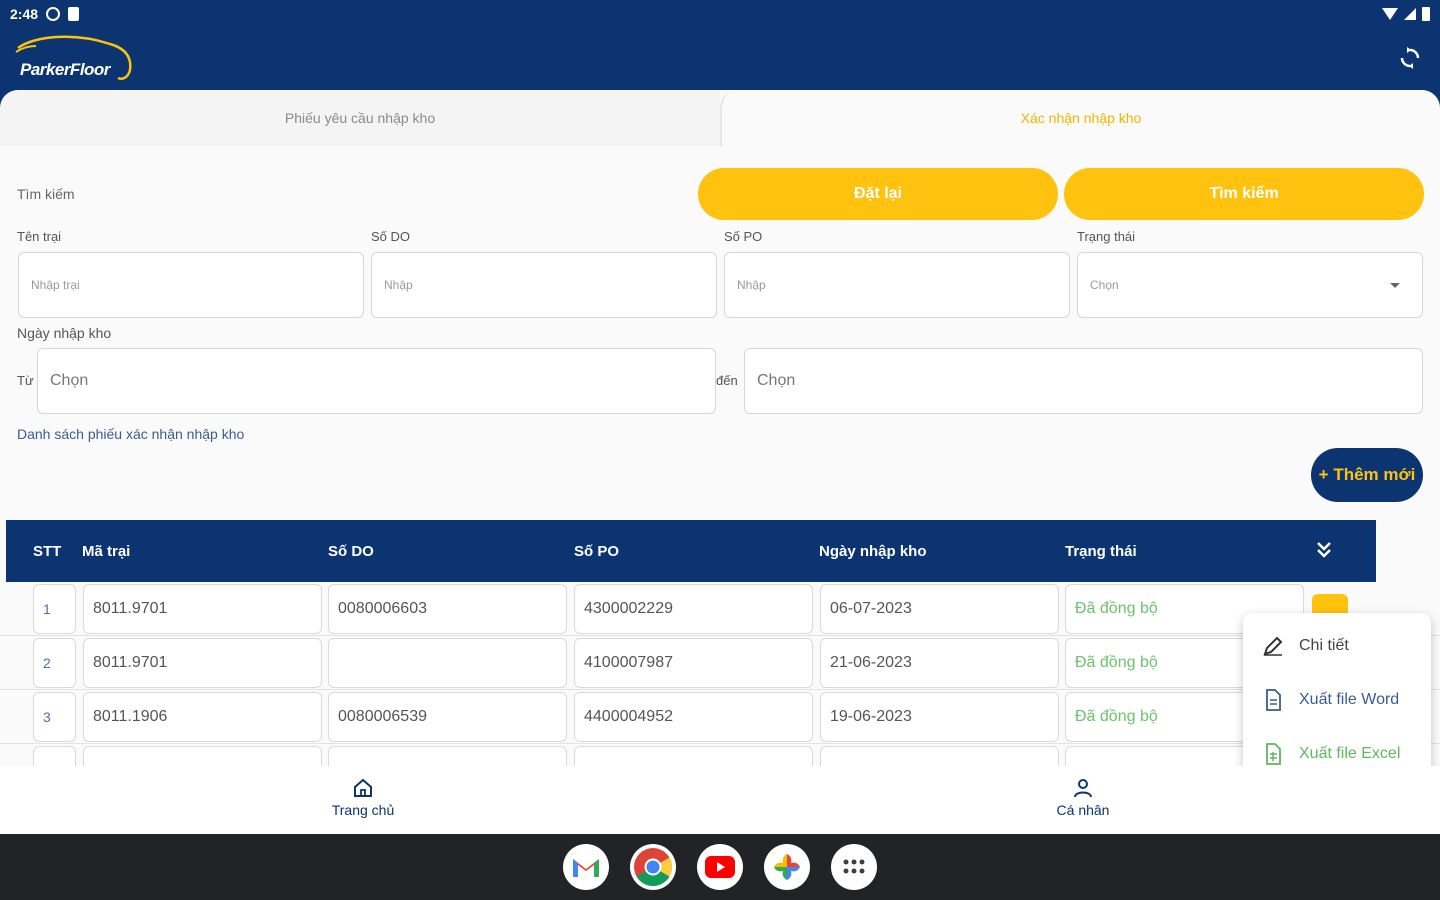 This screenshot has width=1440, height=900. I want to click on column-header-status: Trạng thái, so click(1101, 551).